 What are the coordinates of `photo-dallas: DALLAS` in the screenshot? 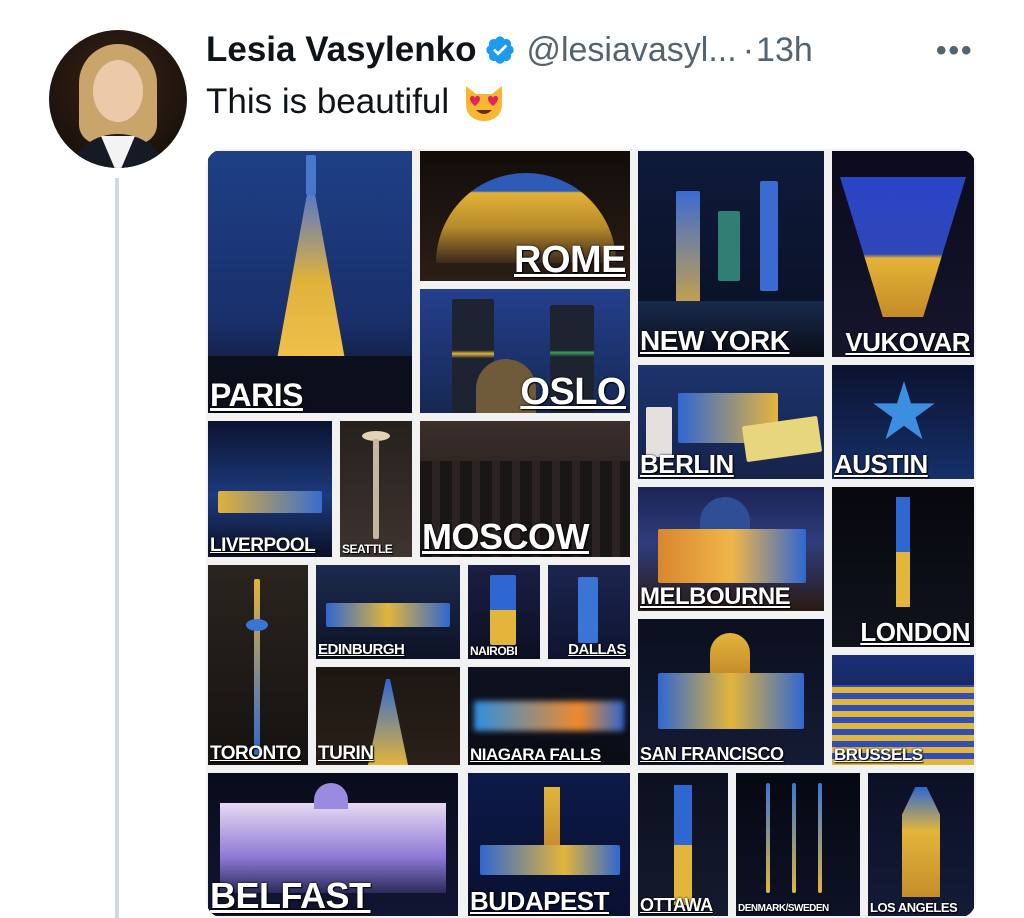 It's located at (589, 612).